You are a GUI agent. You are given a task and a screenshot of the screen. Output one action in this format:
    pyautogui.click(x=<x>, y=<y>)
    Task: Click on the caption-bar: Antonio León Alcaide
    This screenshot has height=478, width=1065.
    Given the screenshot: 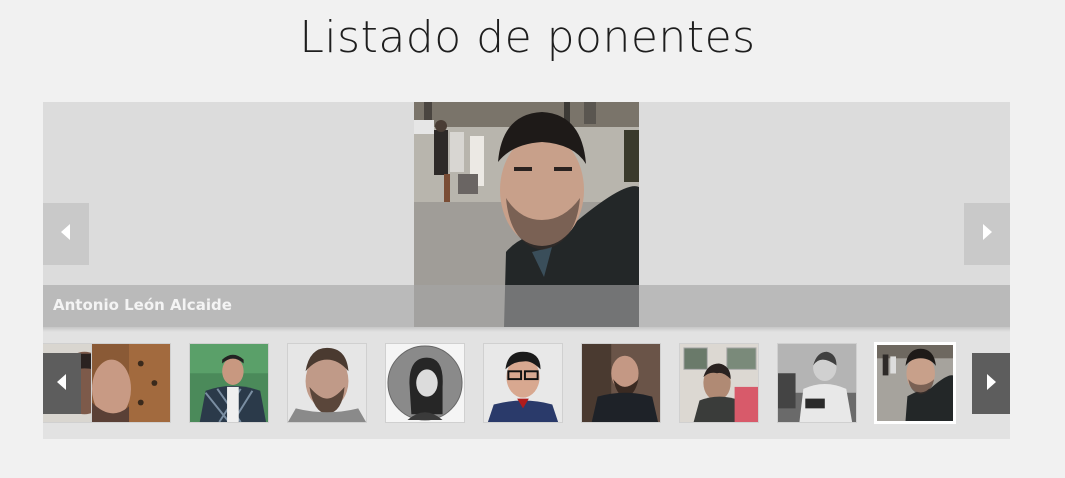 What is the action you would take?
    pyautogui.click(x=526, y=306)
    